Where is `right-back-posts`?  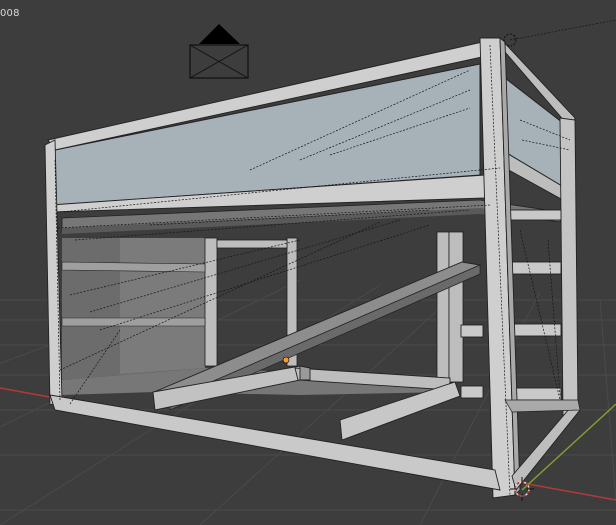
right-back-posts is located at coordinates (569, 268).